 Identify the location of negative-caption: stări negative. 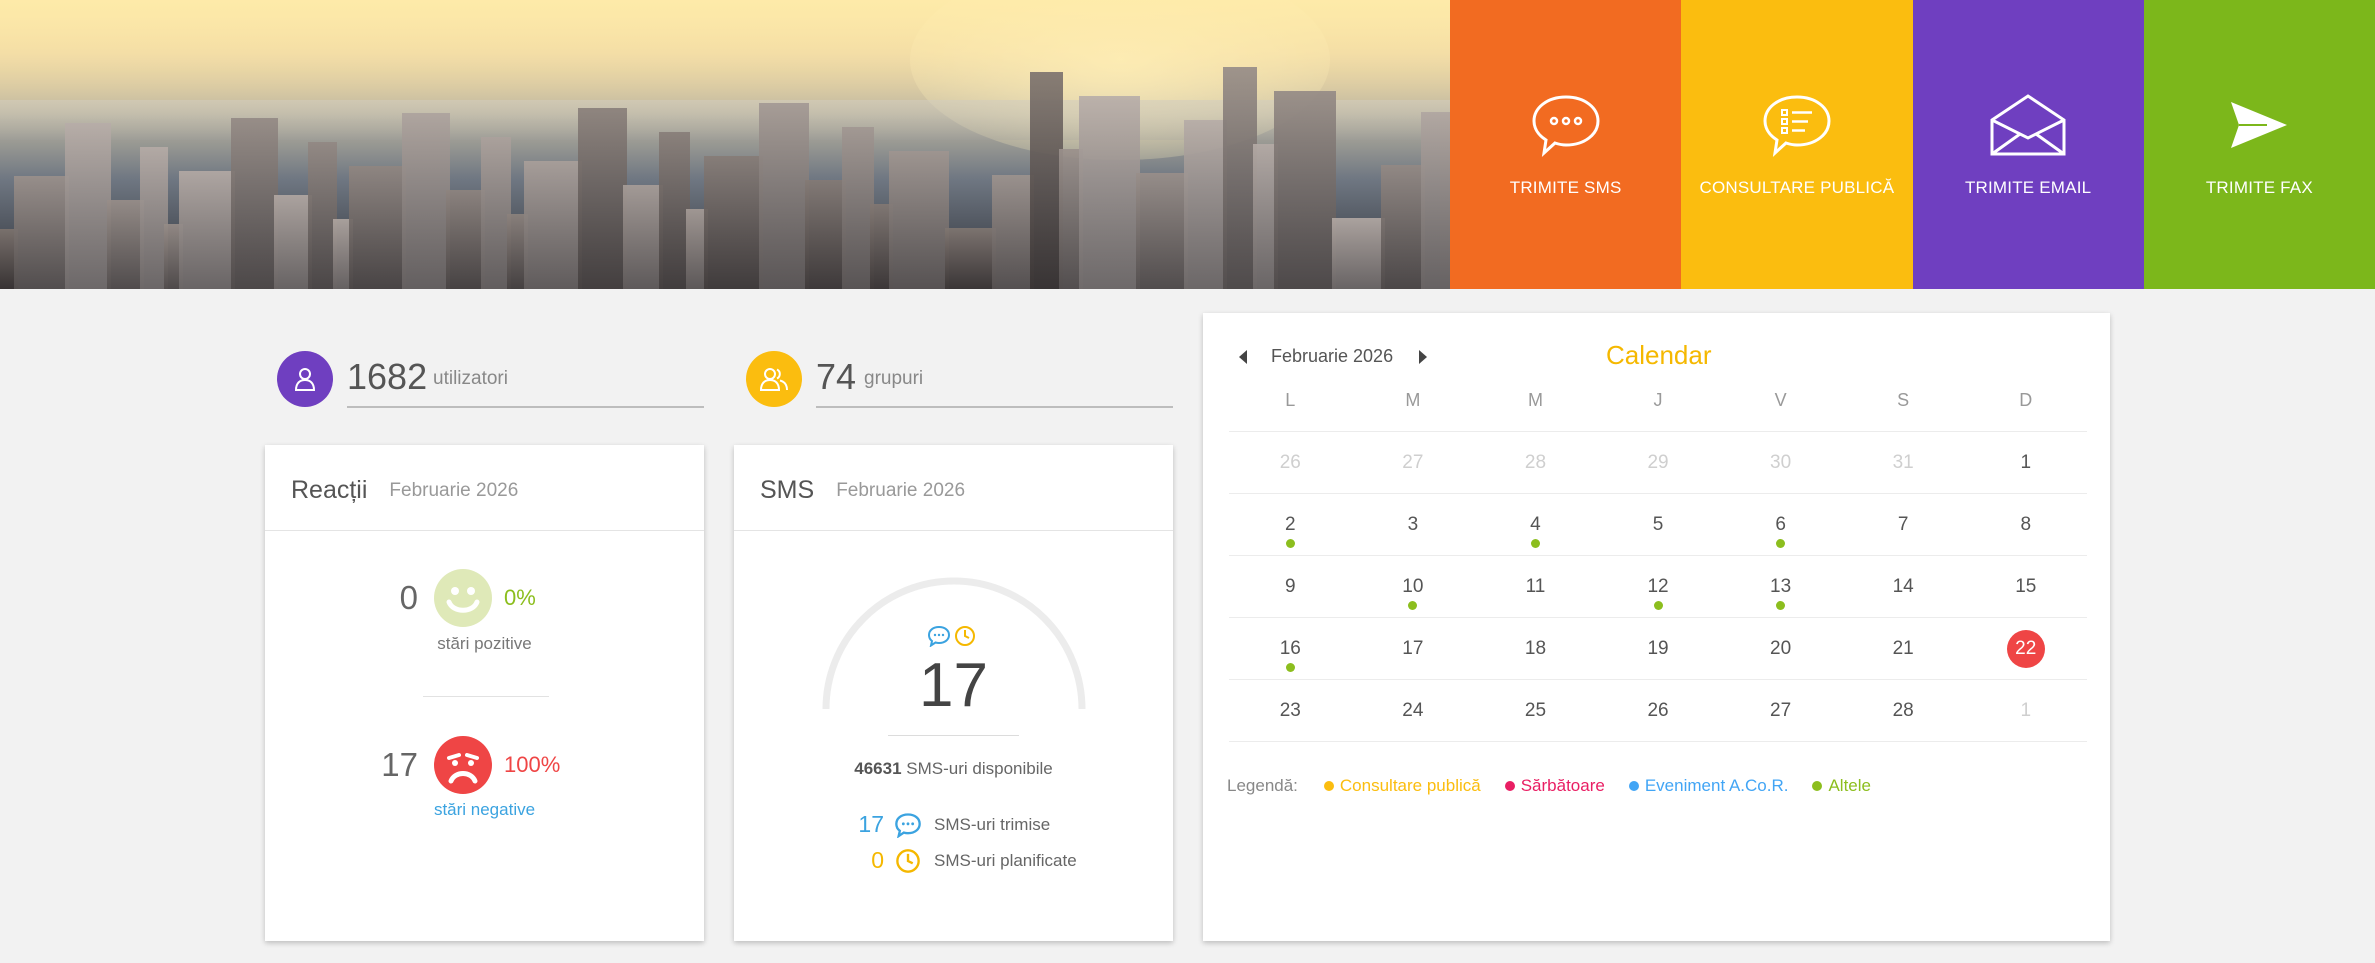
(484, 810).